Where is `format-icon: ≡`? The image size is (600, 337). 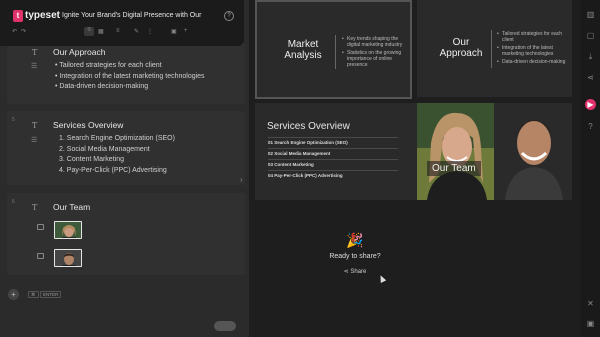
format-icon: ≡ is located at coordinates (118, 31).